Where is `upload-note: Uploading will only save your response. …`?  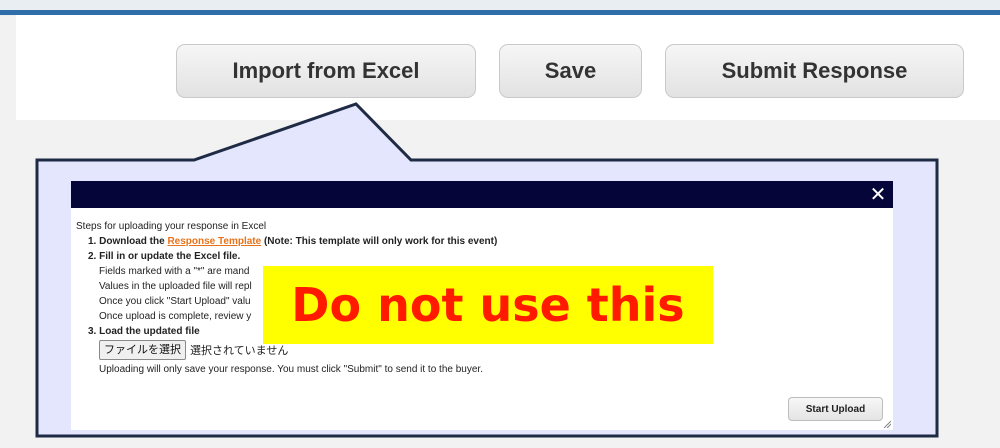 upload-note: Uploading will only save your response. … is located at coordinates (291, 369).